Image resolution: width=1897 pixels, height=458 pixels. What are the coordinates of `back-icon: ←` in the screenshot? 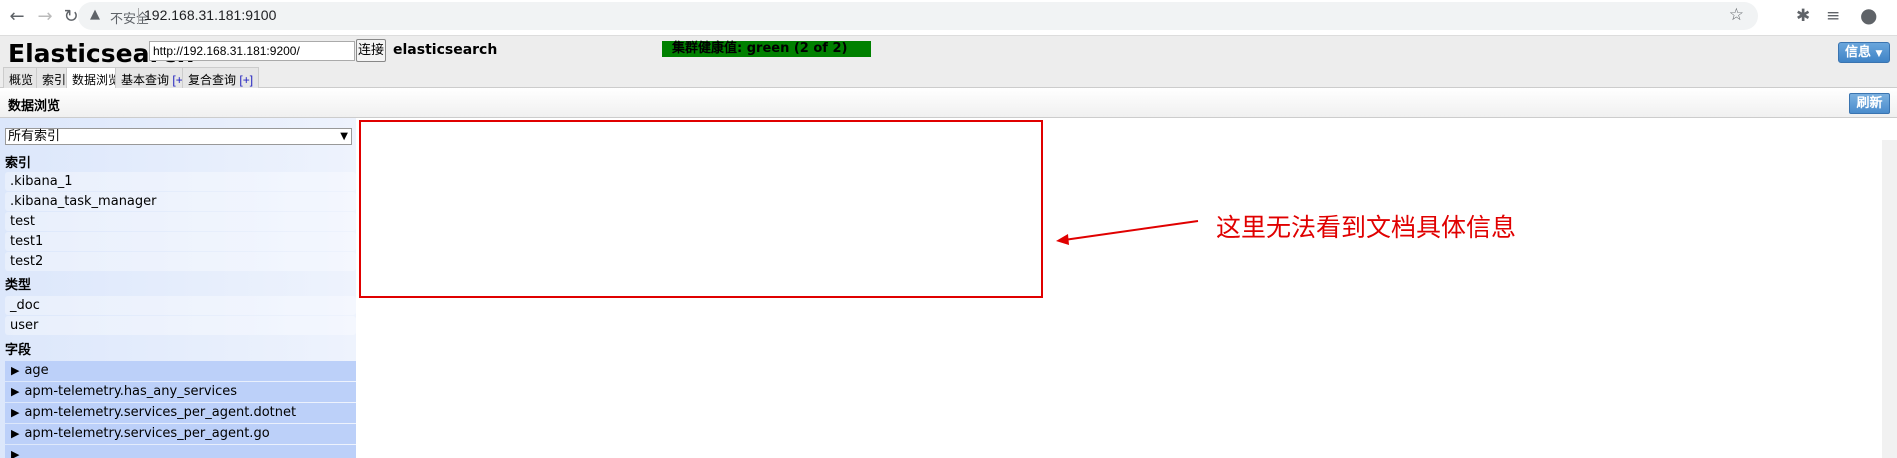 It's located at (17, 16).